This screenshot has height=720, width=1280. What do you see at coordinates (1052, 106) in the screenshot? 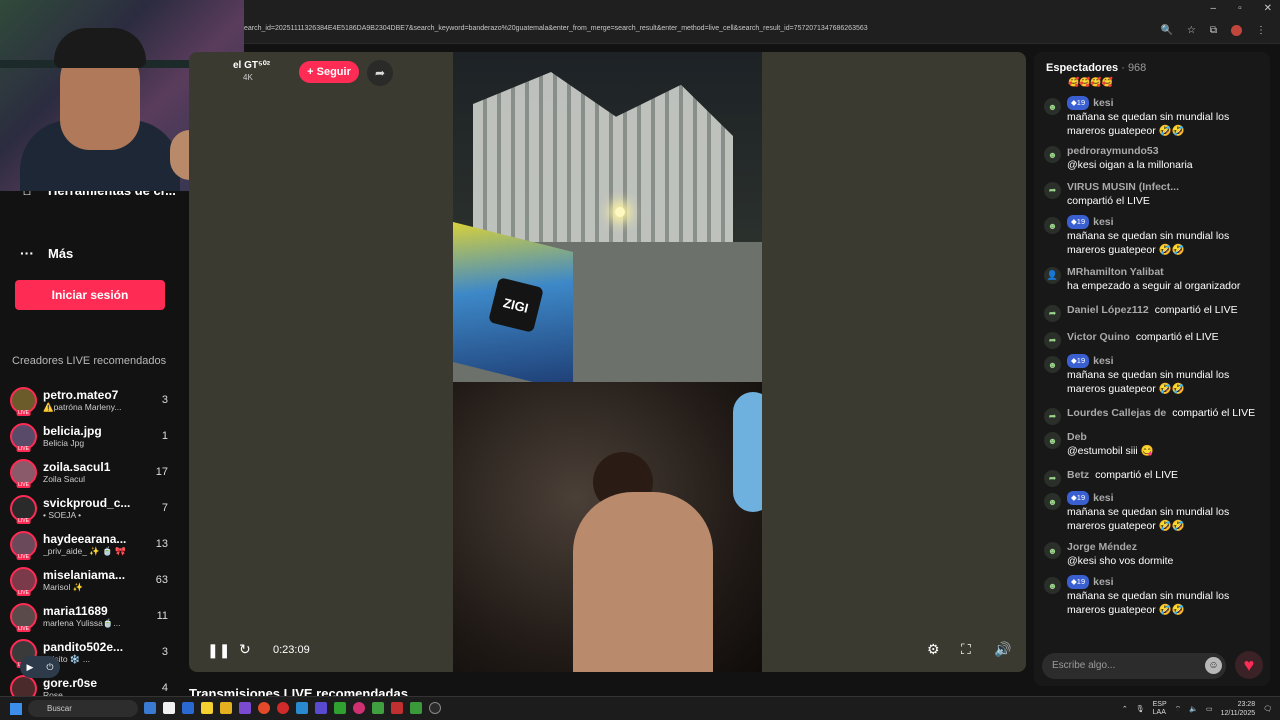
I see `user-avatar-icon: ☻` at bounding box center [1052, 106].